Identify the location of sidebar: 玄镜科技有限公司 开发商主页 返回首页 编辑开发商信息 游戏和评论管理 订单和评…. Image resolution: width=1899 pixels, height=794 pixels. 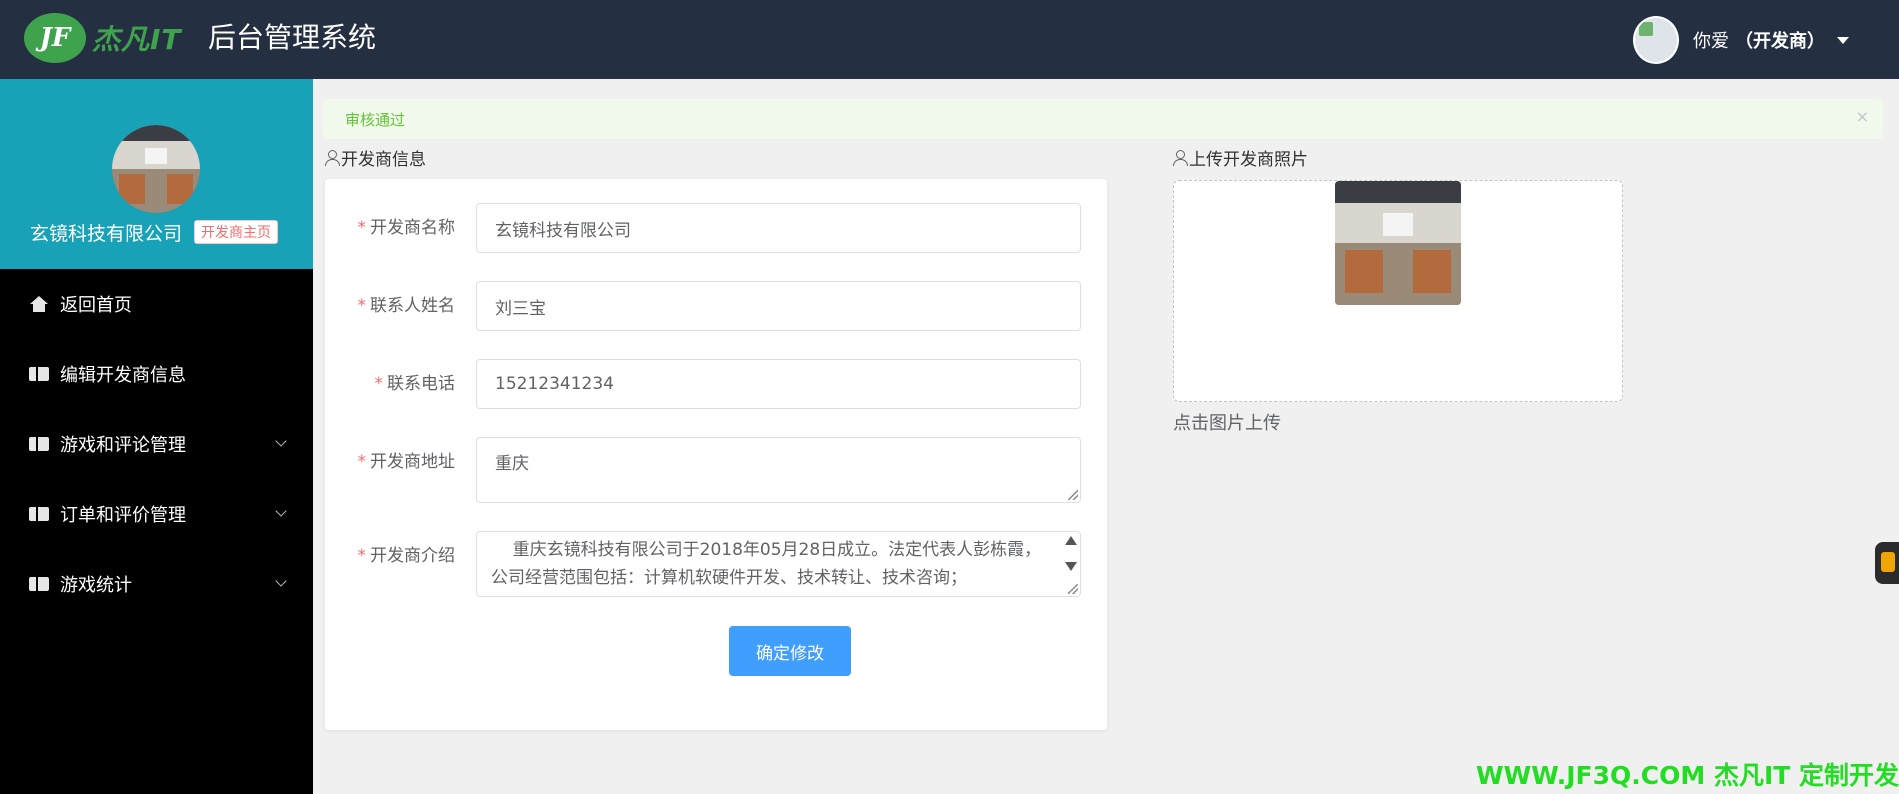
(156, 436).